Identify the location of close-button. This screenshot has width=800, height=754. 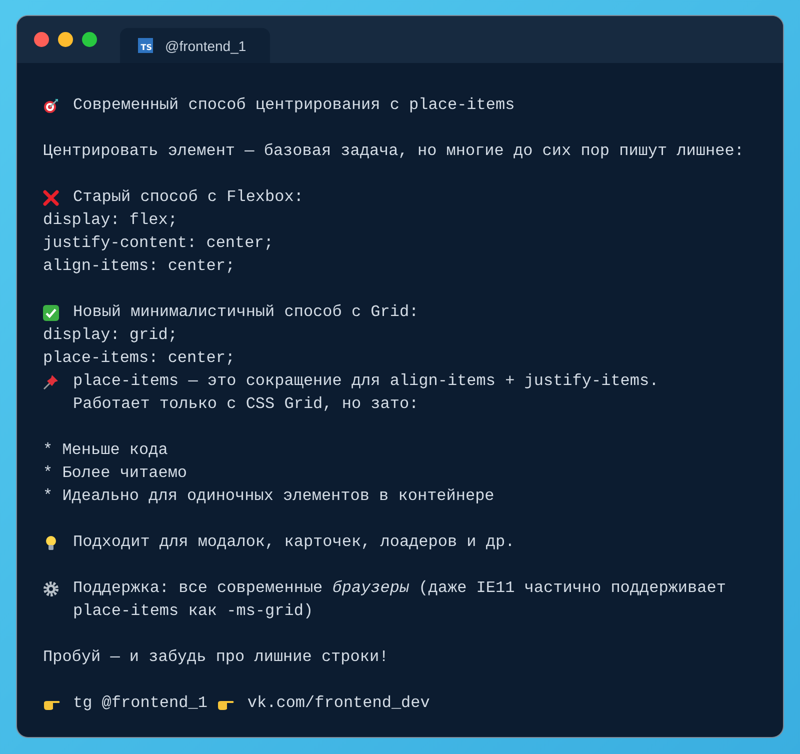
(41, 39).